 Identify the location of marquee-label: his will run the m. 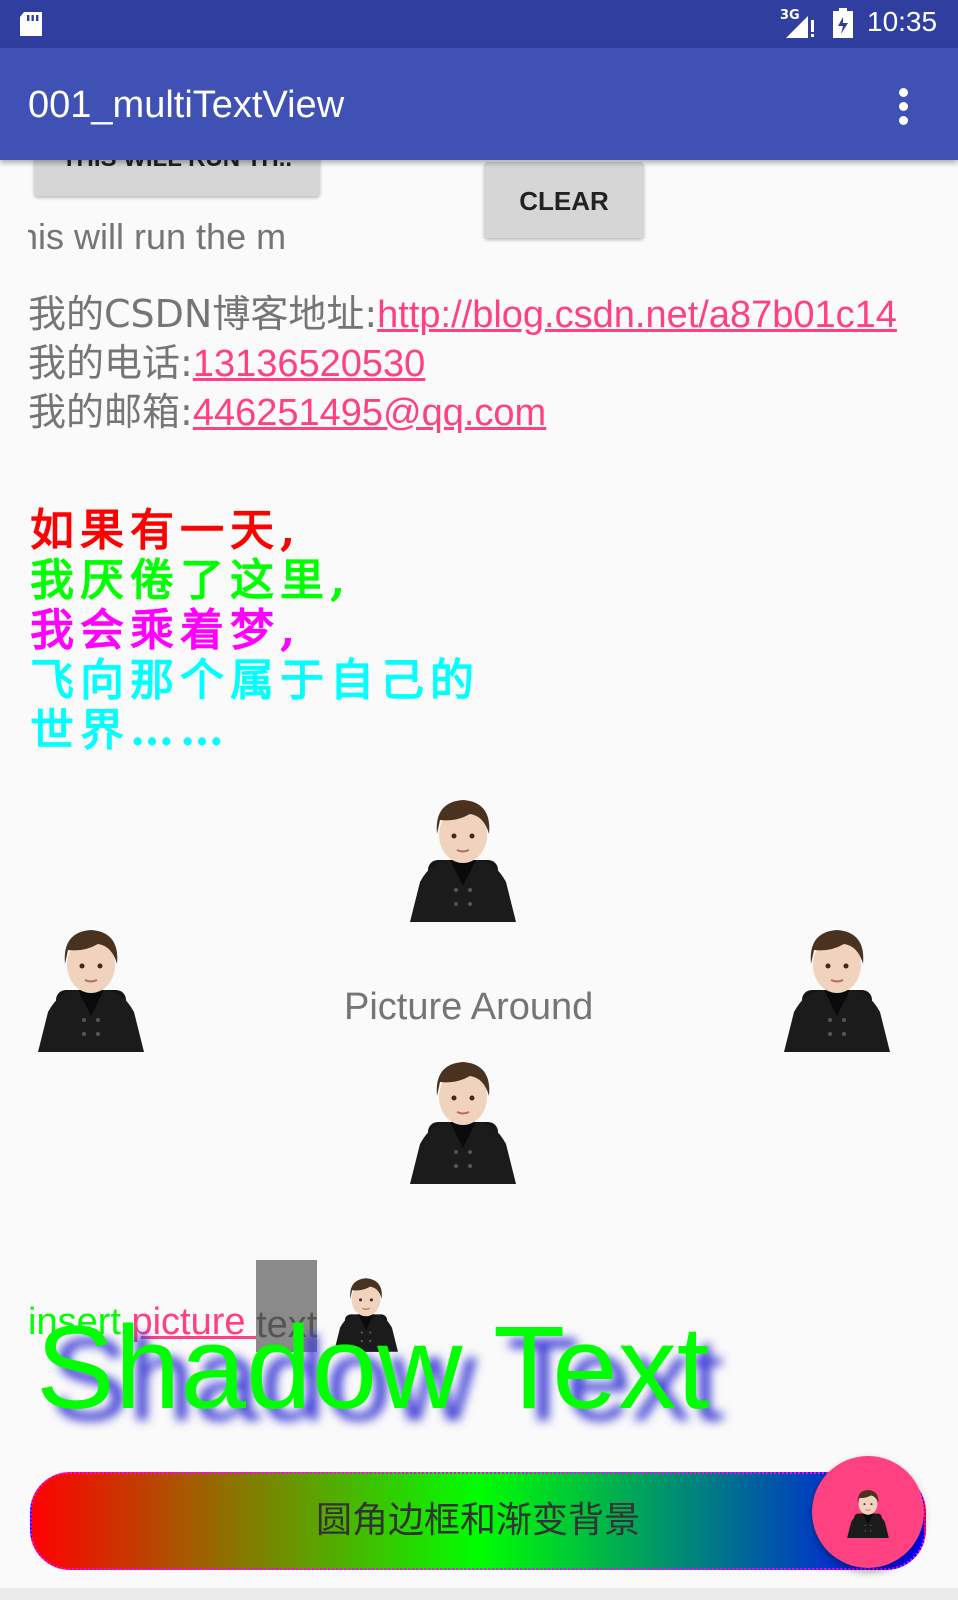
(157, 236).